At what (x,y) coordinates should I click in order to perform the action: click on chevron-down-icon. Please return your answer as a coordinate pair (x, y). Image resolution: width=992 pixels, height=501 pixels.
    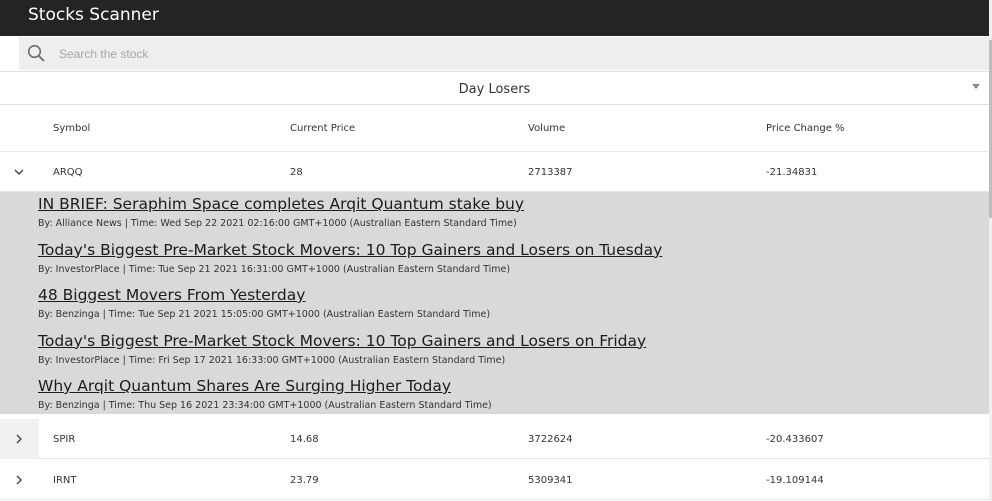
    Looking at the image, I should click on (19, 172).